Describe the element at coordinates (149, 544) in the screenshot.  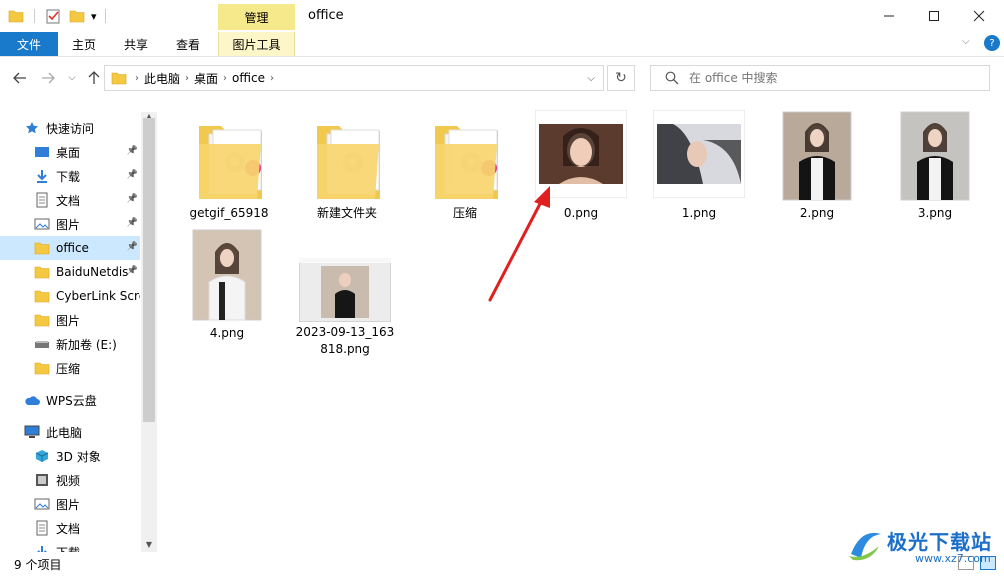
I see `scroll-down-icon: ▼` at that location.